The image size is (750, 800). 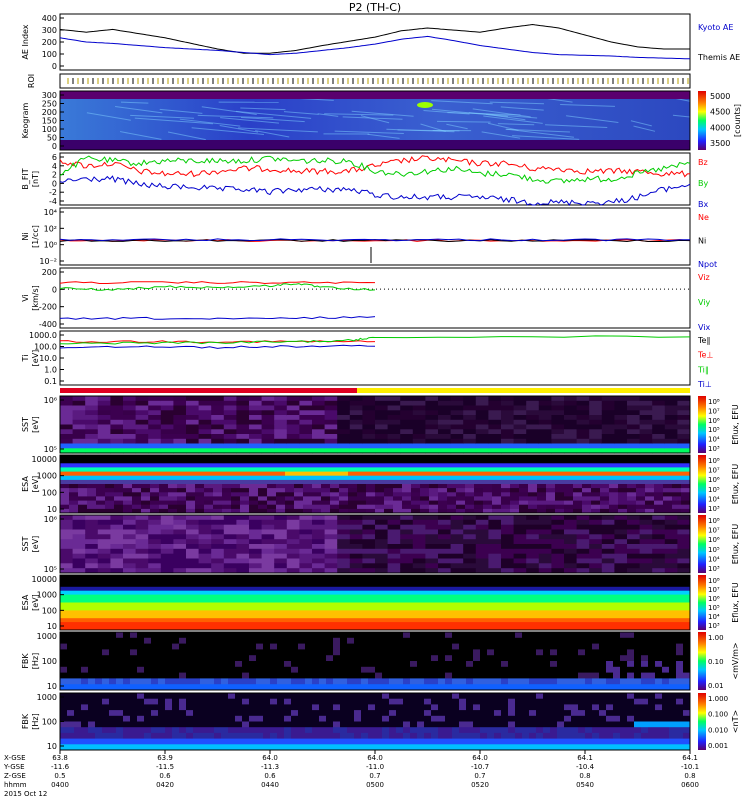 I want to click on esa_i-colorbar-tick: 10⁴, so click(x=714, y=499).